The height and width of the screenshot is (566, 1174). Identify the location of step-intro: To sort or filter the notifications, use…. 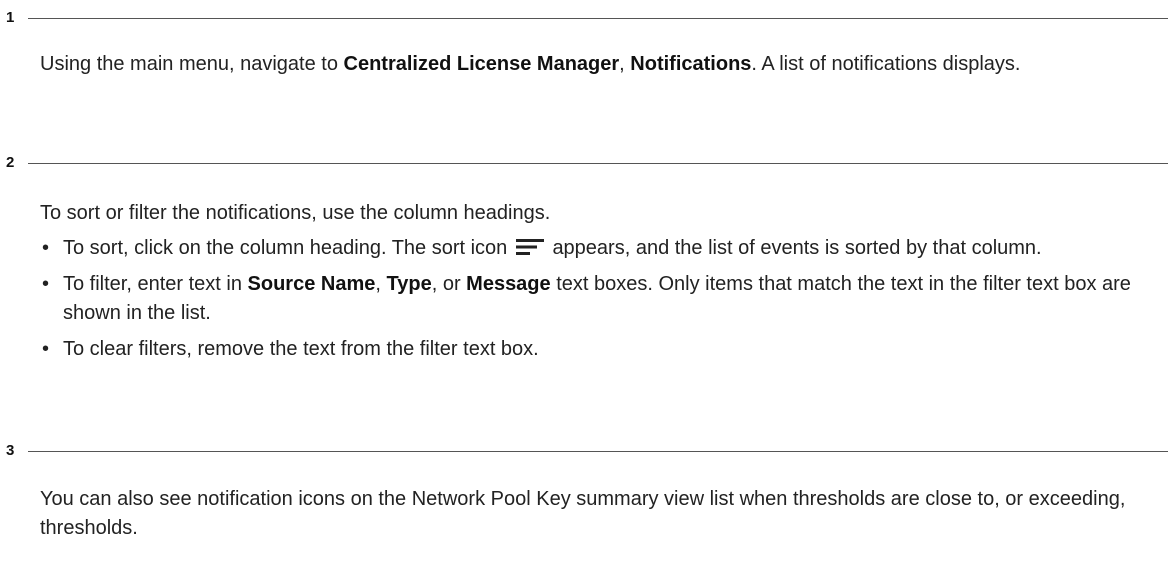
(295, 213).